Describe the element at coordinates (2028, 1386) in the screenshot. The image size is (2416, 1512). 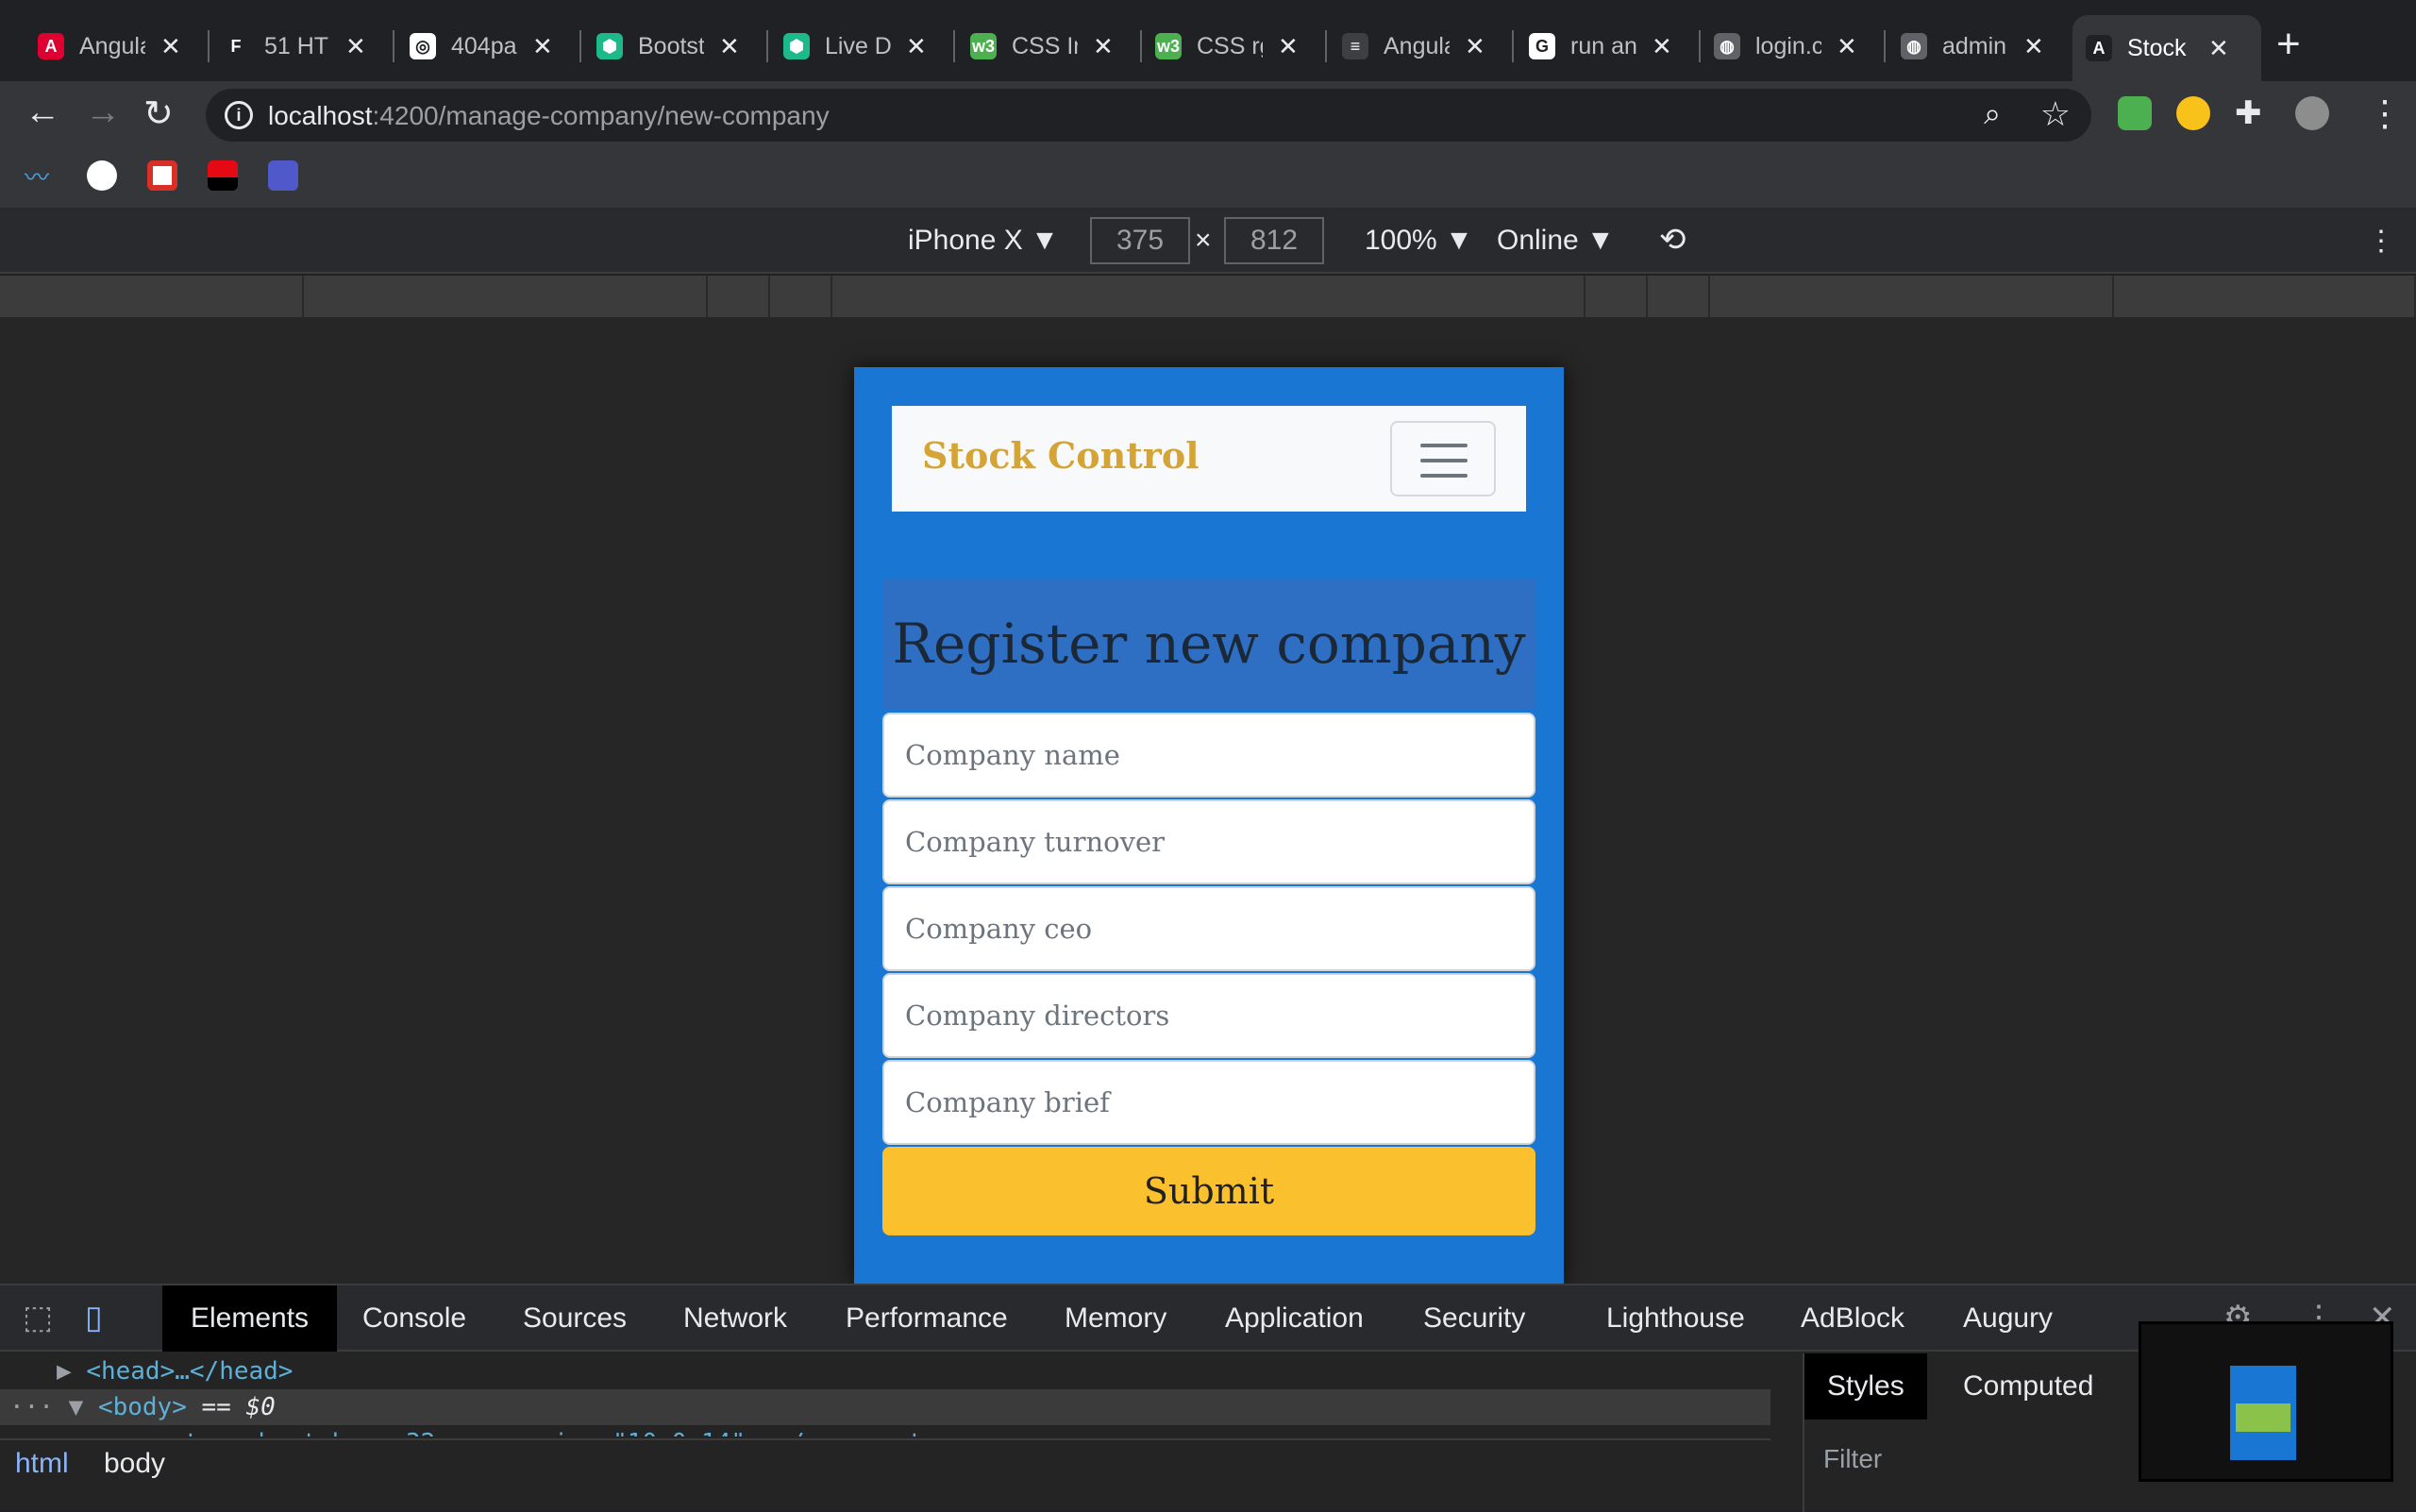
I see `tab-computed: Computed` at that location.